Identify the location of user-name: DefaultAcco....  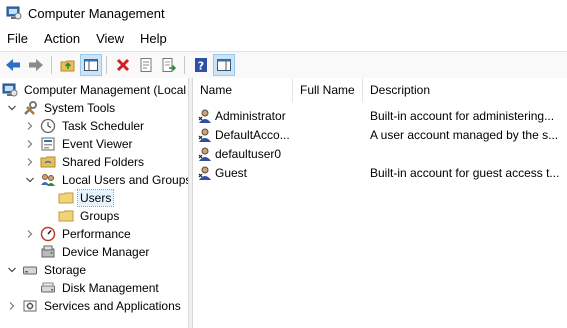
(252, 134).